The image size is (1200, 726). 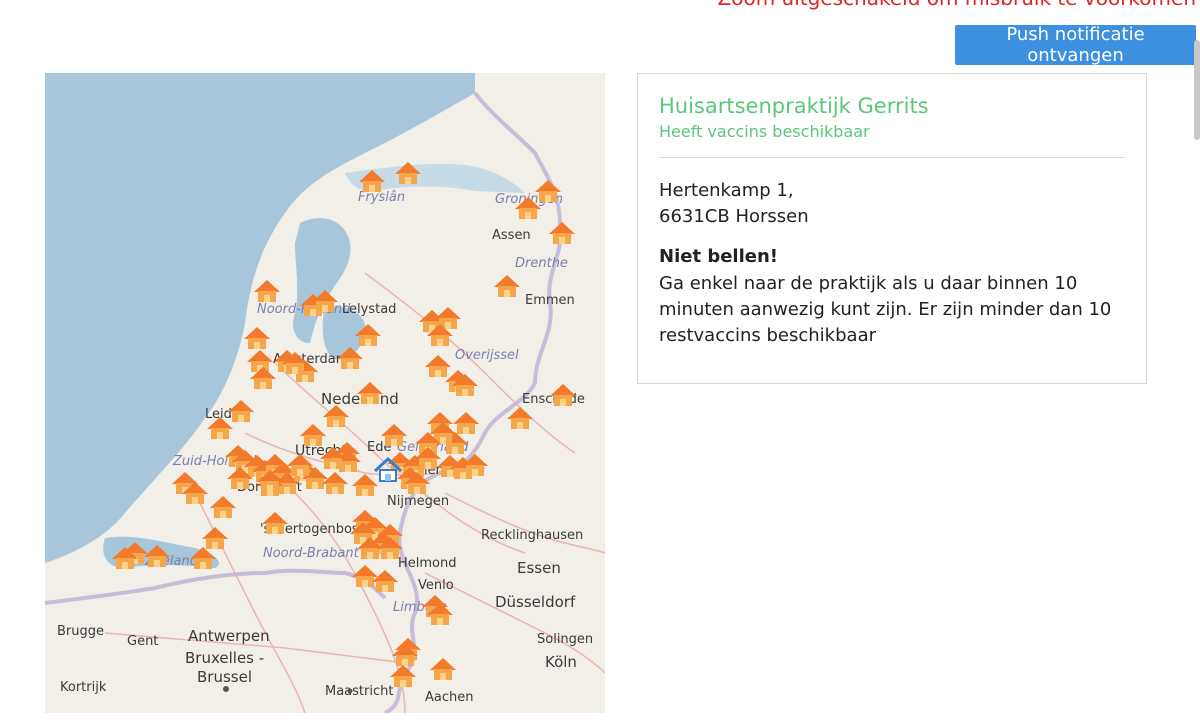 What do you see at coordinates (718, 256) in the screenshot?
I see `warning-title: Niet bellen!` at bounding box center [718, 256].